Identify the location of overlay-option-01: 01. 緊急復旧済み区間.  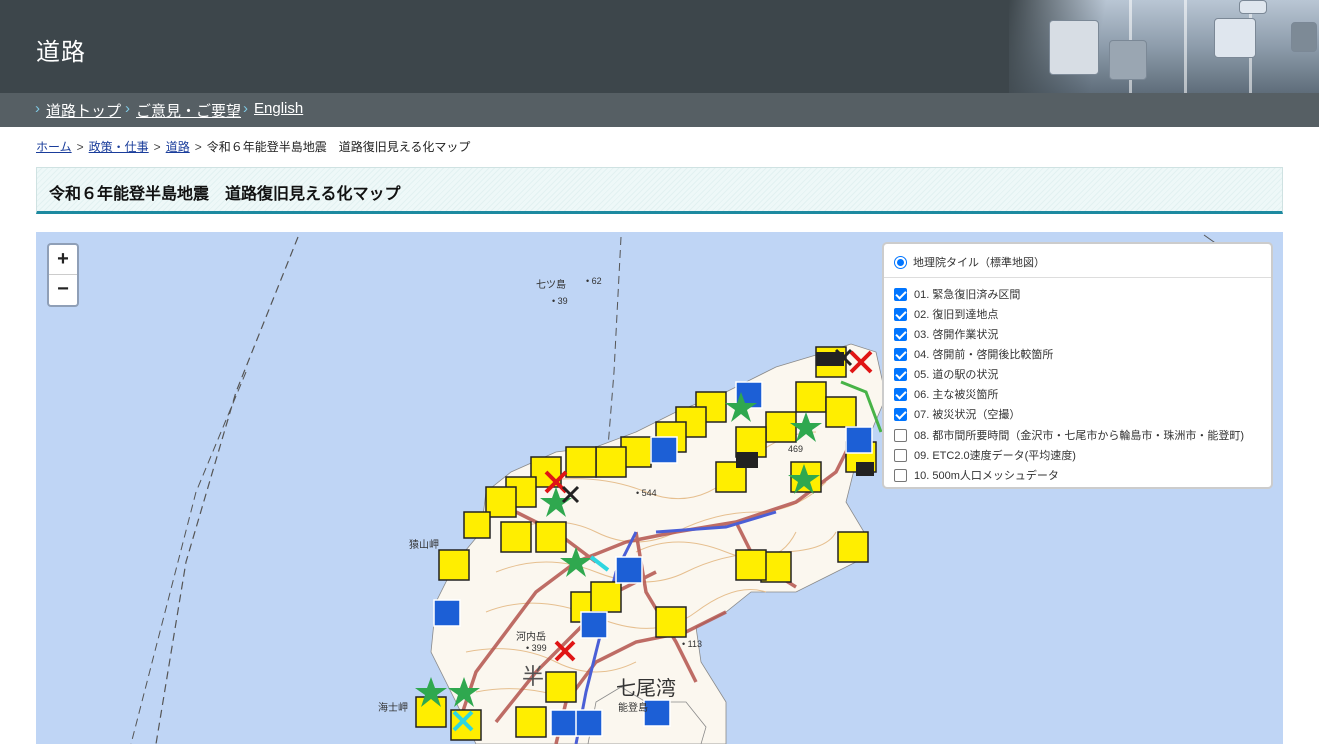
(957, 294).